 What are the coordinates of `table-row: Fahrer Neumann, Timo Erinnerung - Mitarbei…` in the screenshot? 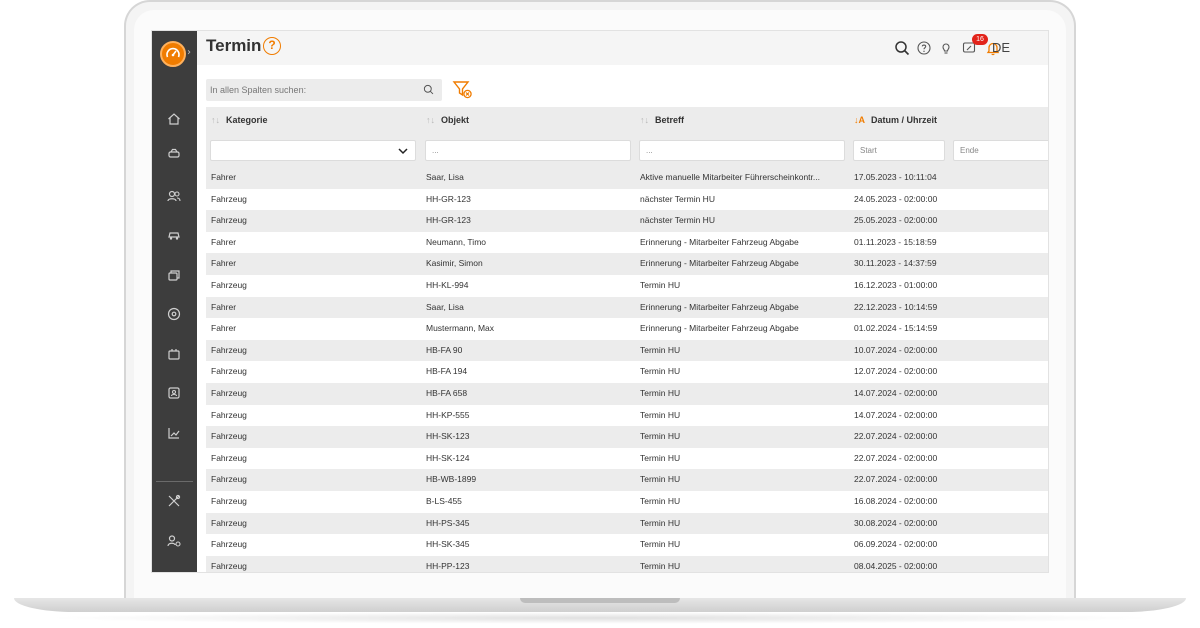 It's located at (627, 243).